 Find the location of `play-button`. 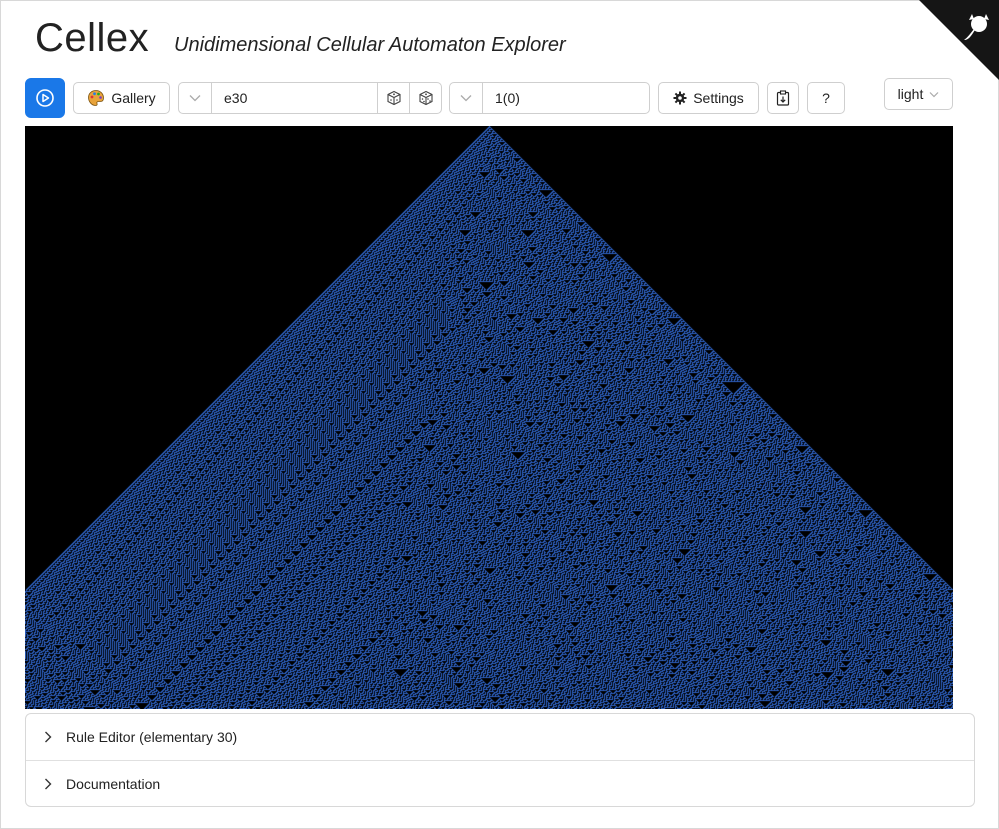

play-button is located at coordinates (45, 98).